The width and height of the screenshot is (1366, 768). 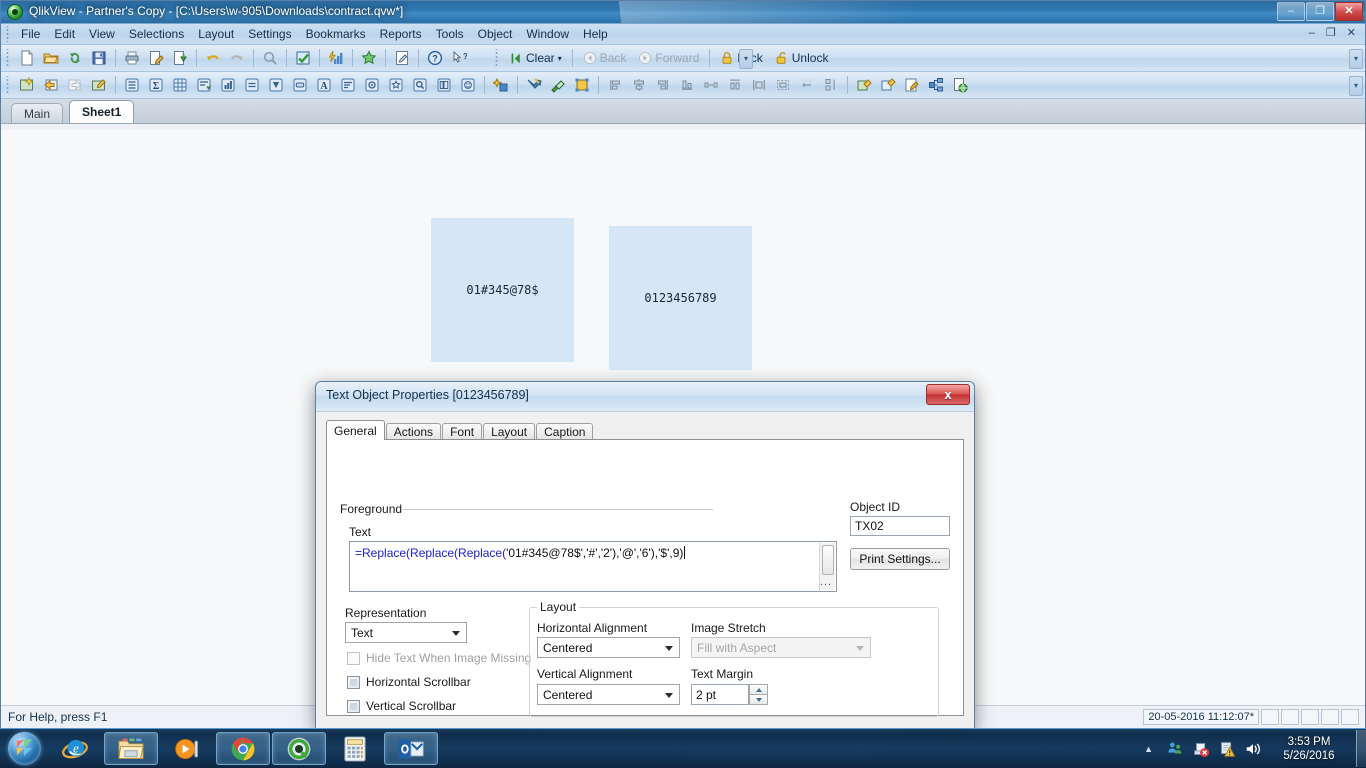 I want to click on bookmark-object-icon, so click(x=396, y=85).